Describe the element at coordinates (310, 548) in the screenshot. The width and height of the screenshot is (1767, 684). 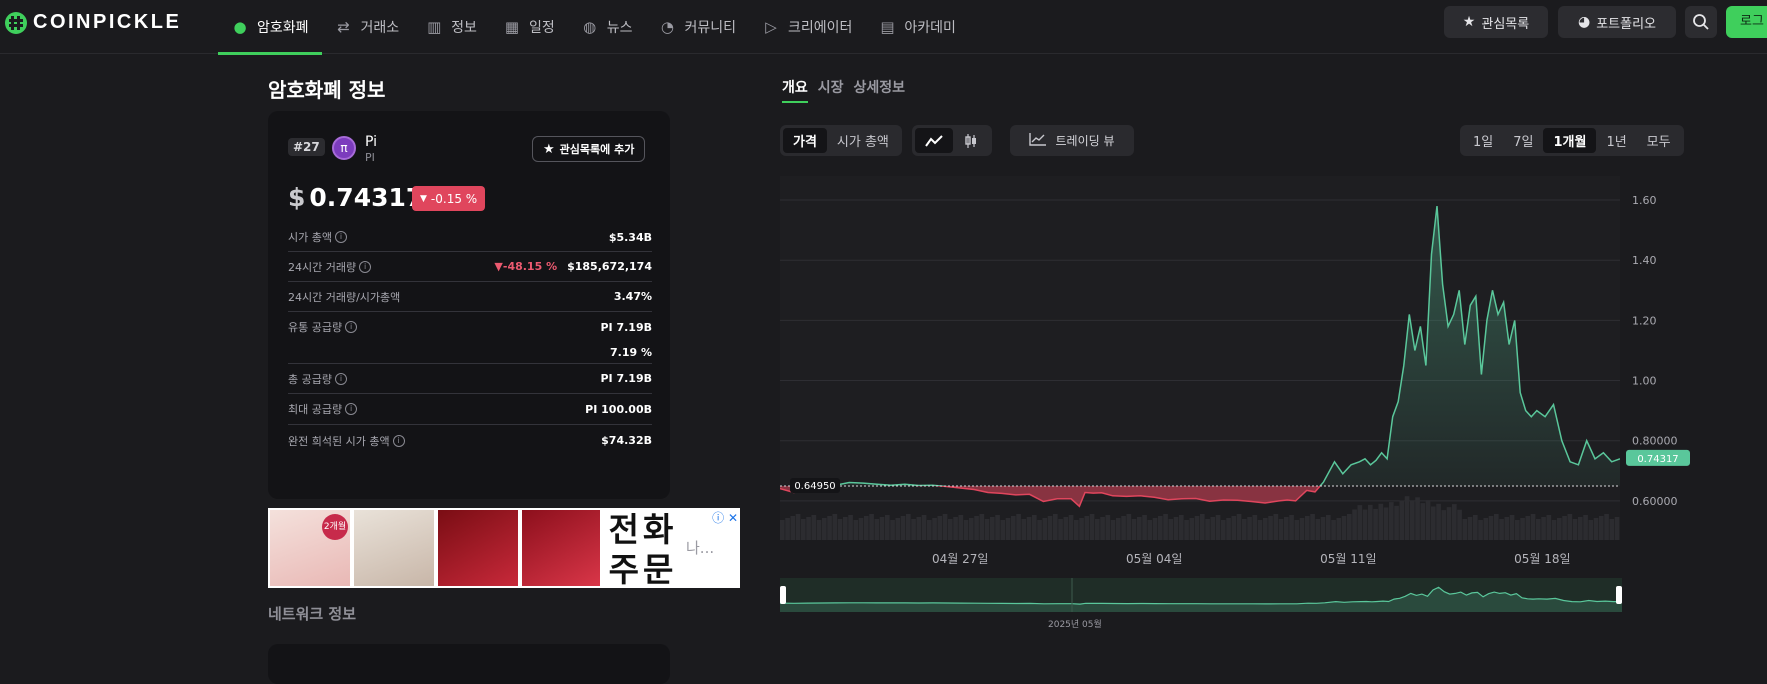
I see `ad-image-flowers: 2개월` at that location.